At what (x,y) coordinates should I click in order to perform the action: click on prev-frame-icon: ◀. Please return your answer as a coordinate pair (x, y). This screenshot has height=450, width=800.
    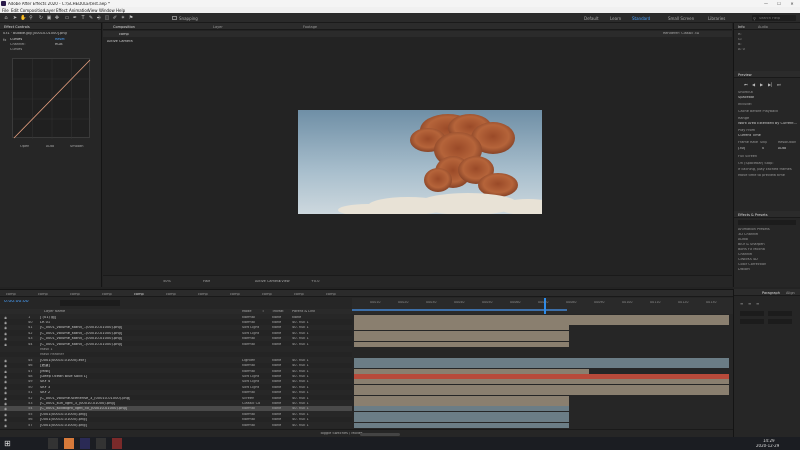
    Looking at the image, I should click on (753, 84).